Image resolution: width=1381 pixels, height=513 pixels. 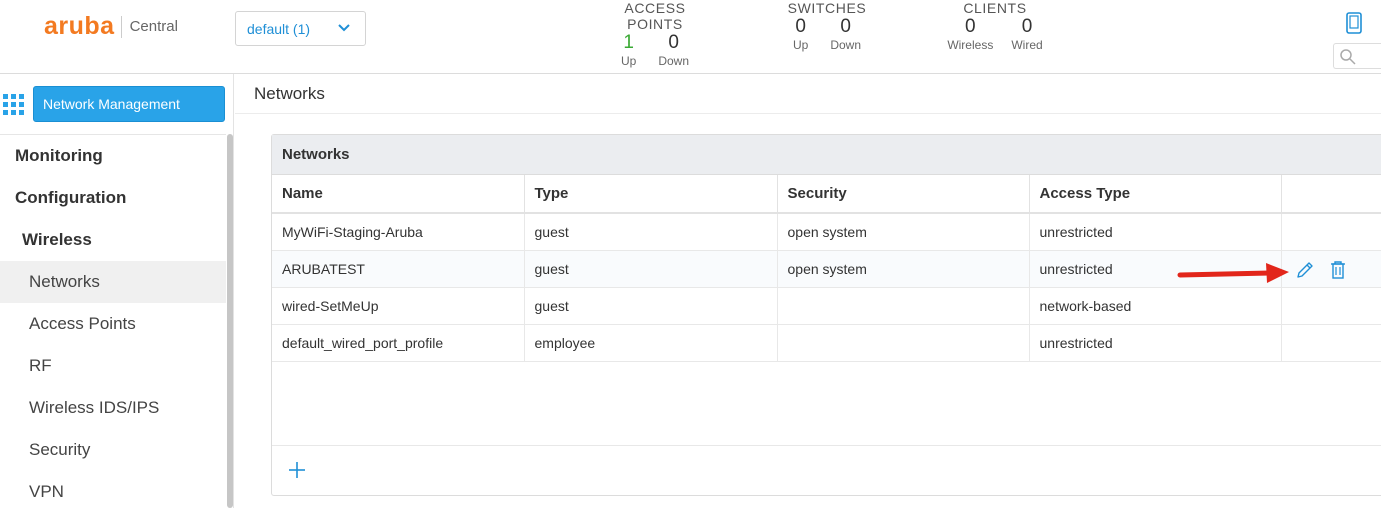 What do you see at coordinates (1233, 273) in the screenshot?
I see `red-arrow-annotation` at bounding box center [1233, 273].